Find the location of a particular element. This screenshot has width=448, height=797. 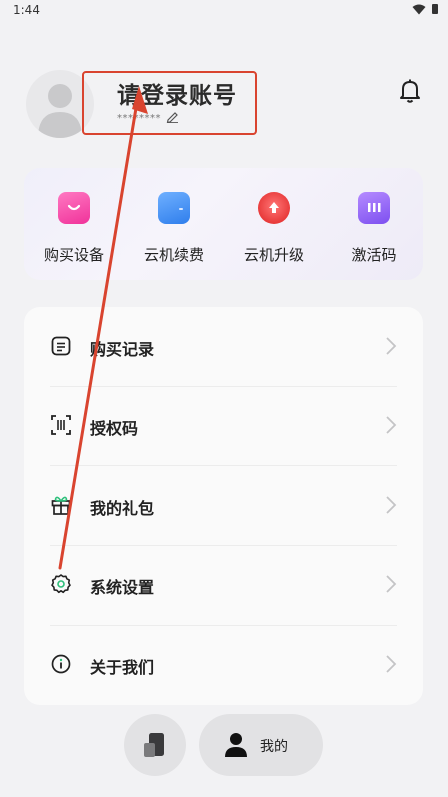

quick-action-activation-code: 激活码 is located at coordinates (374, 224).